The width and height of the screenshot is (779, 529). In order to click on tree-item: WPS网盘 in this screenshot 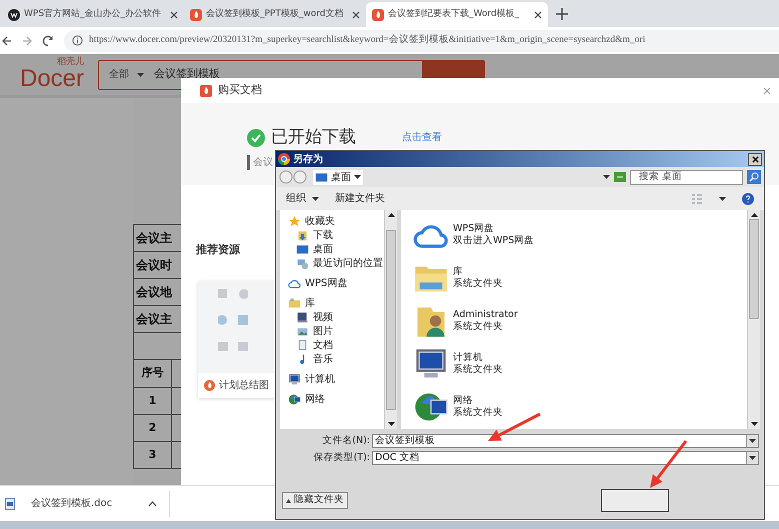, I will do `click(326, 283)`.